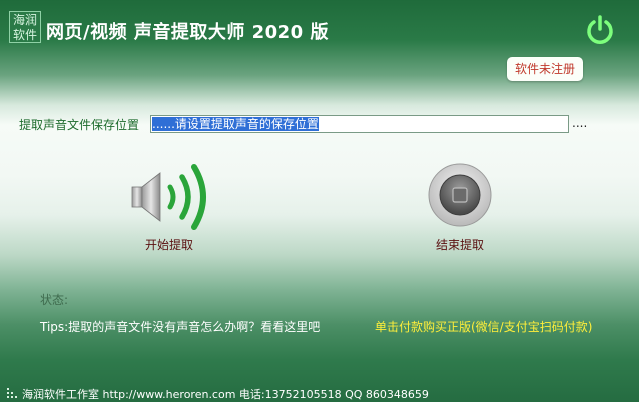  Describe the element at coordinates (168, 197) in the screenshot. I see `speaker-icon` at that location.